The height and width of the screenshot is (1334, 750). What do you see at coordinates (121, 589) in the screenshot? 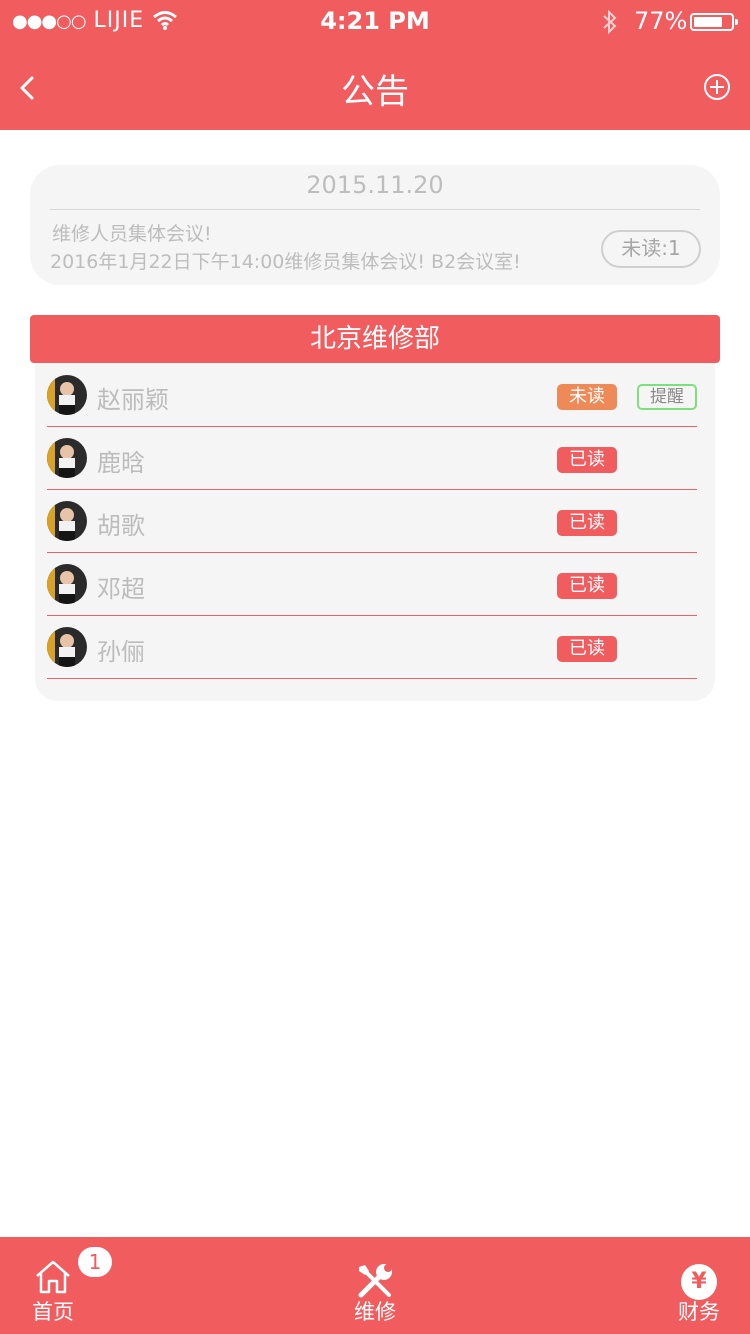
I see `member-name: 邓超` at bounding box center [121, 589].